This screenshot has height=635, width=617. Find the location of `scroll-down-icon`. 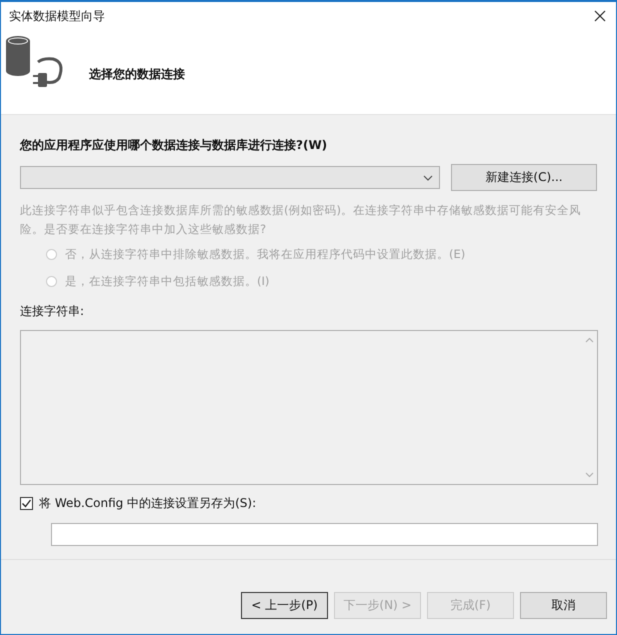

scroll-down-icon is located at coordinates (589, 475).